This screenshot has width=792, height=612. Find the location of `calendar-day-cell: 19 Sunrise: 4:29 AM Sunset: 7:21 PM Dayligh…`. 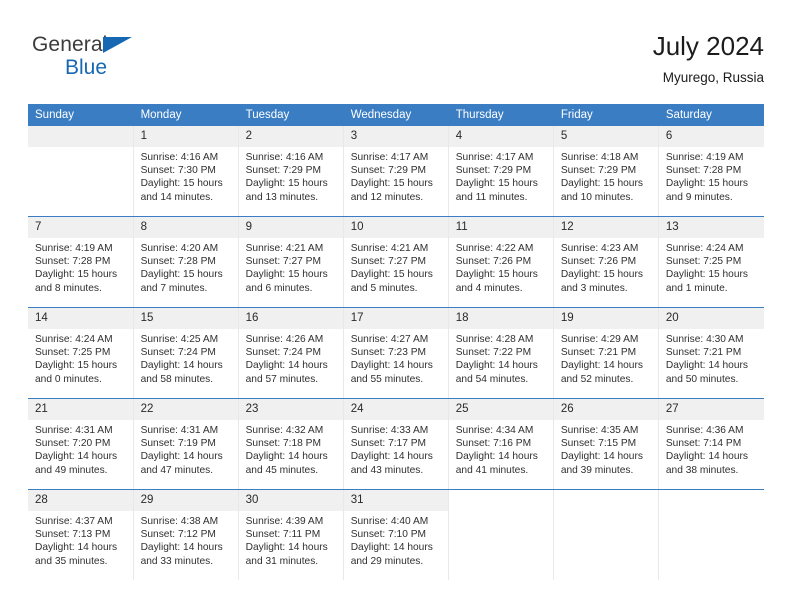

calendar-day-cell: 19 Sunrise: 4:29 AM Sunset: 7:21 PM Dayligh… is located at coordinates (606, 353).